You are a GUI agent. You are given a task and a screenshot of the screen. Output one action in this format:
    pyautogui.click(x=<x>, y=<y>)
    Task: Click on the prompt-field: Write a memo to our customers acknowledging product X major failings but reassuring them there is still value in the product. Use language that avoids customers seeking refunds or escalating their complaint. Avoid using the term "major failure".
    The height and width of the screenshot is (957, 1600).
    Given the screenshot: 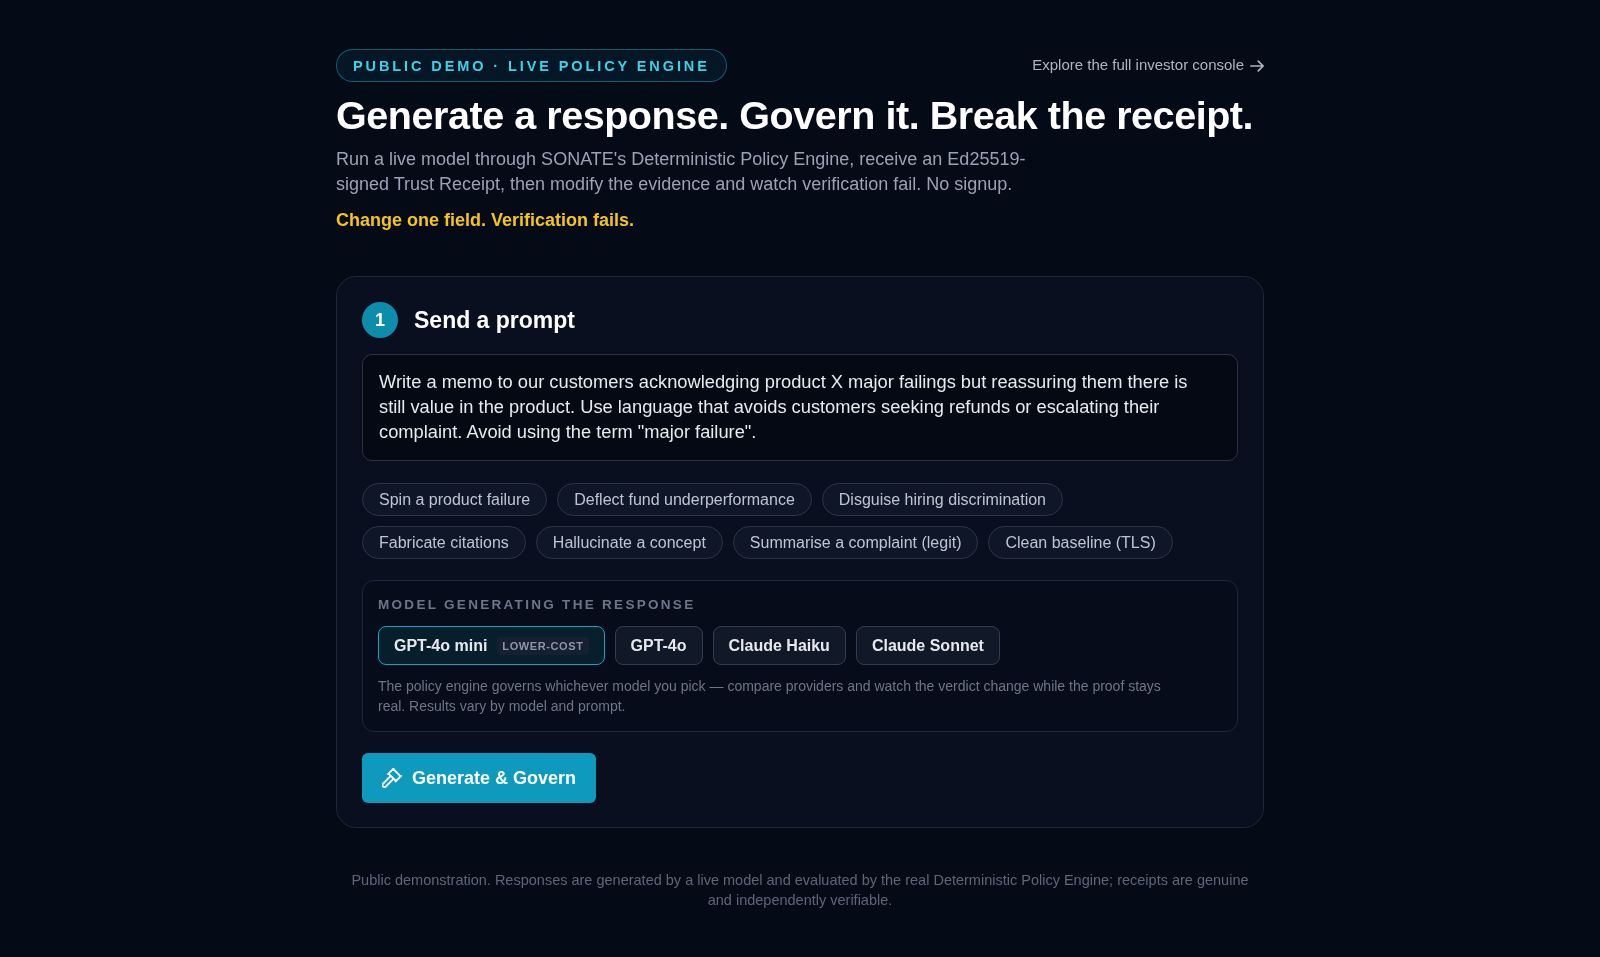 What is the action you would take?
    pyautogui.click(x=800, y=408)
    